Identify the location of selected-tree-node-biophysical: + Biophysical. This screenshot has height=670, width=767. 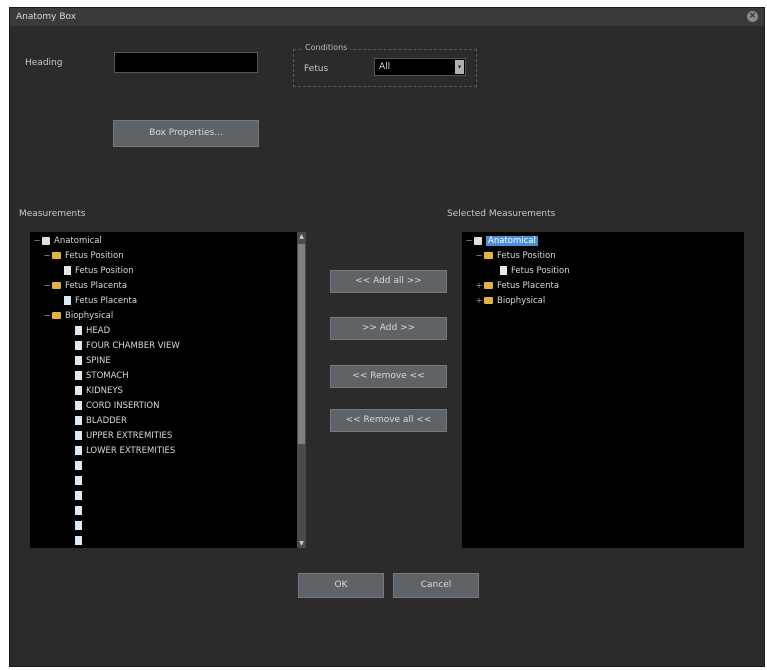
(510, 301).